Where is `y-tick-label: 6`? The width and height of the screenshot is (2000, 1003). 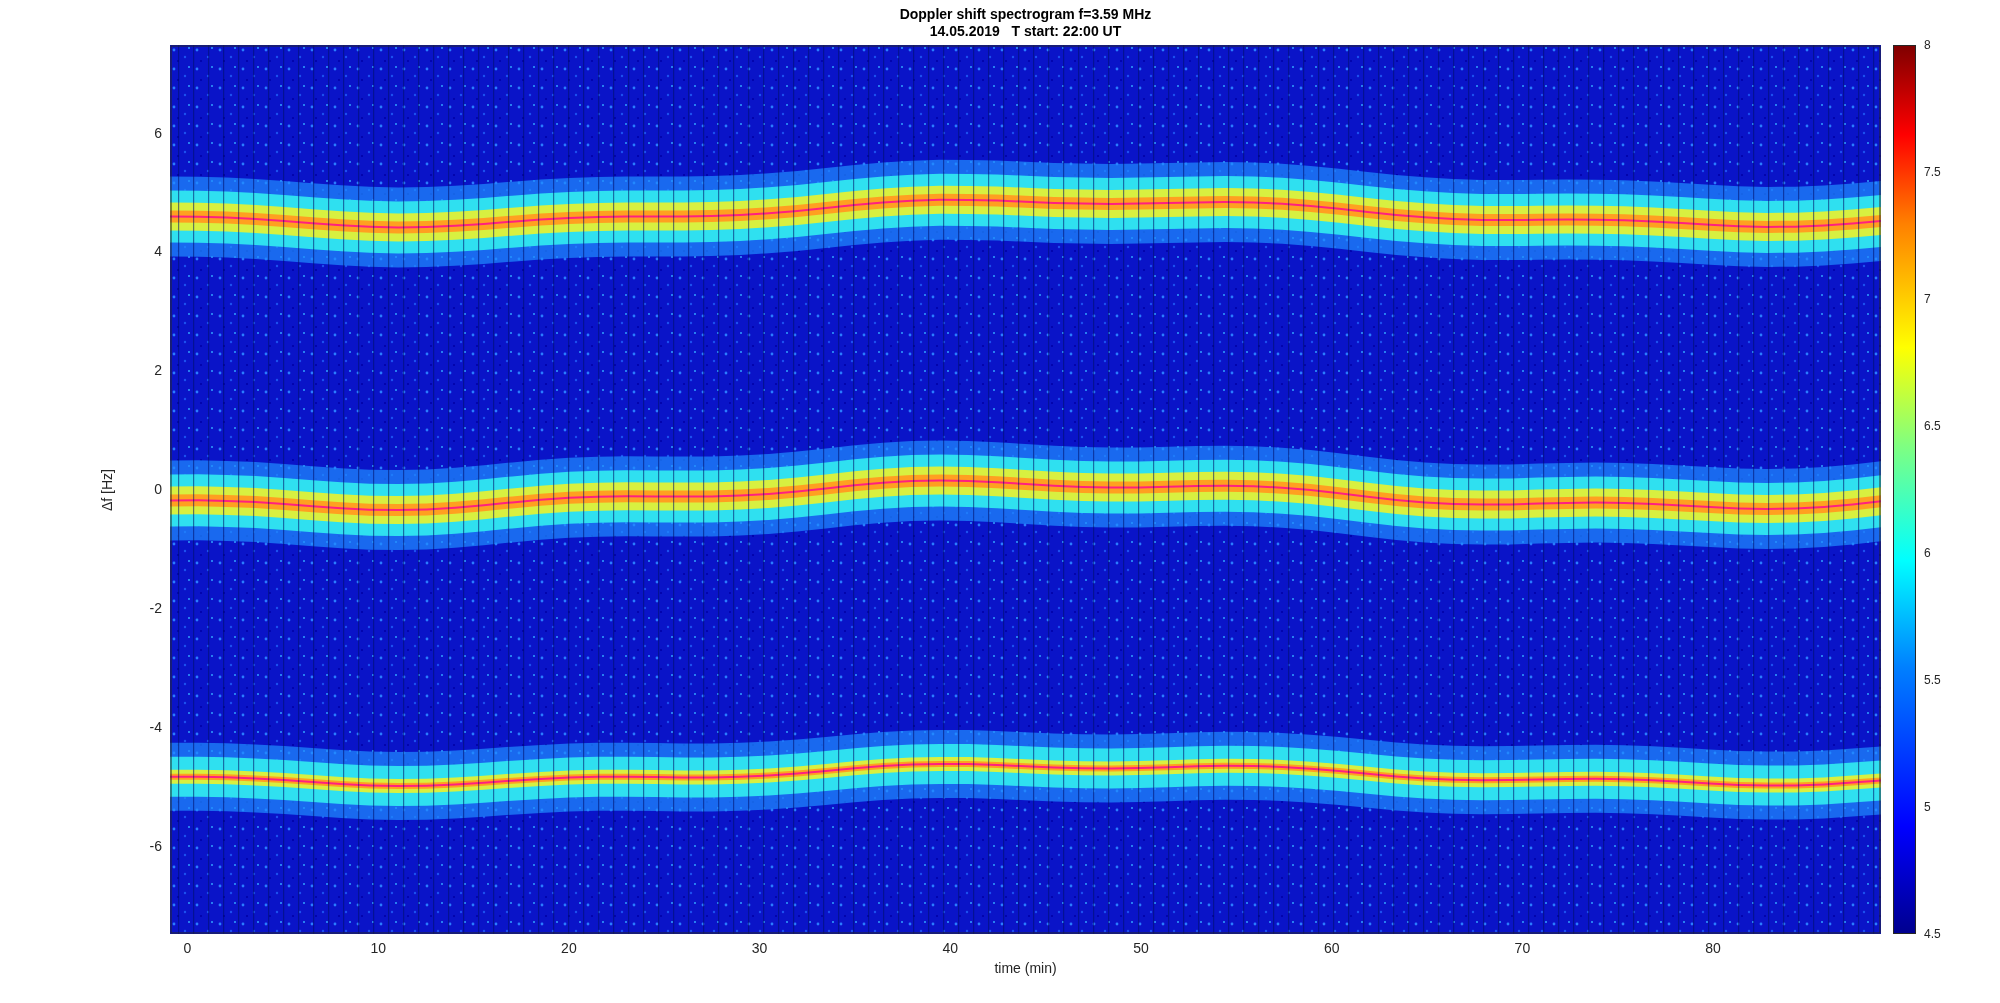 y-tick-label: 6 is located at coordinates (158, 132).